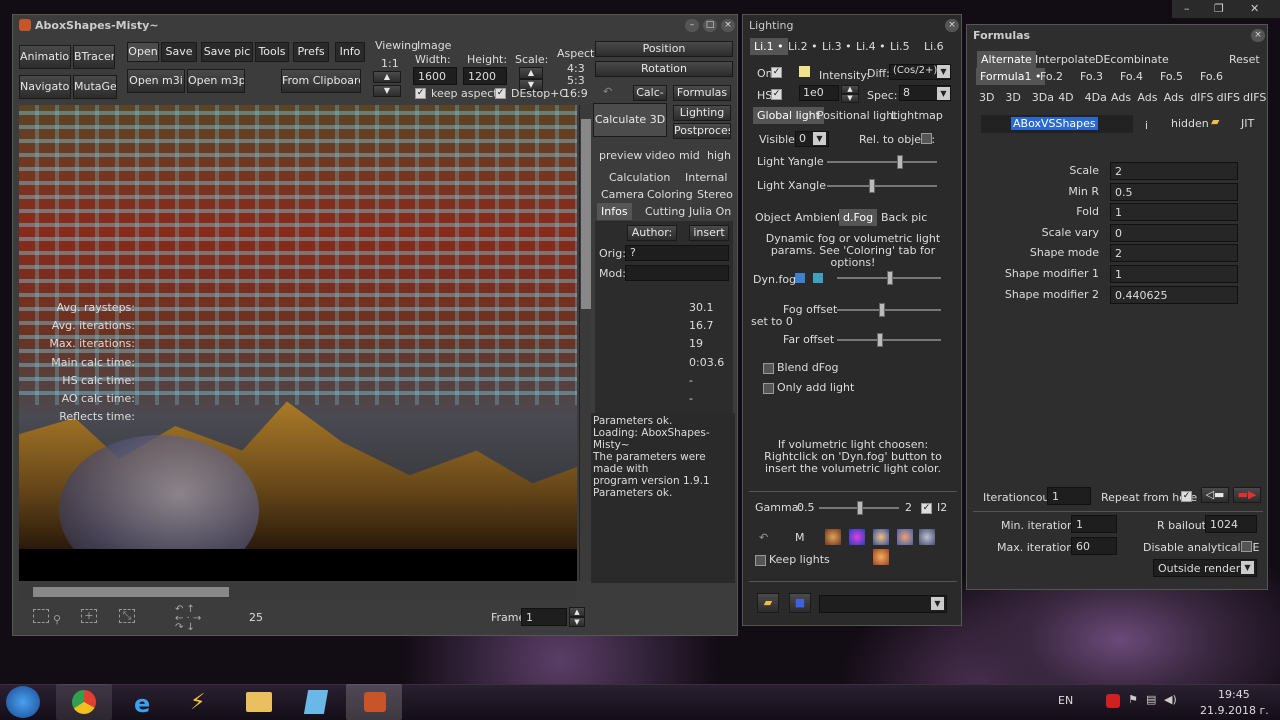 The height and width of the screenshot is (720, 1280). What do you see at coordinates (665, 211) in the screenshot?
I see `tab-cutting: Cutting` at bounding box center [665, 211].